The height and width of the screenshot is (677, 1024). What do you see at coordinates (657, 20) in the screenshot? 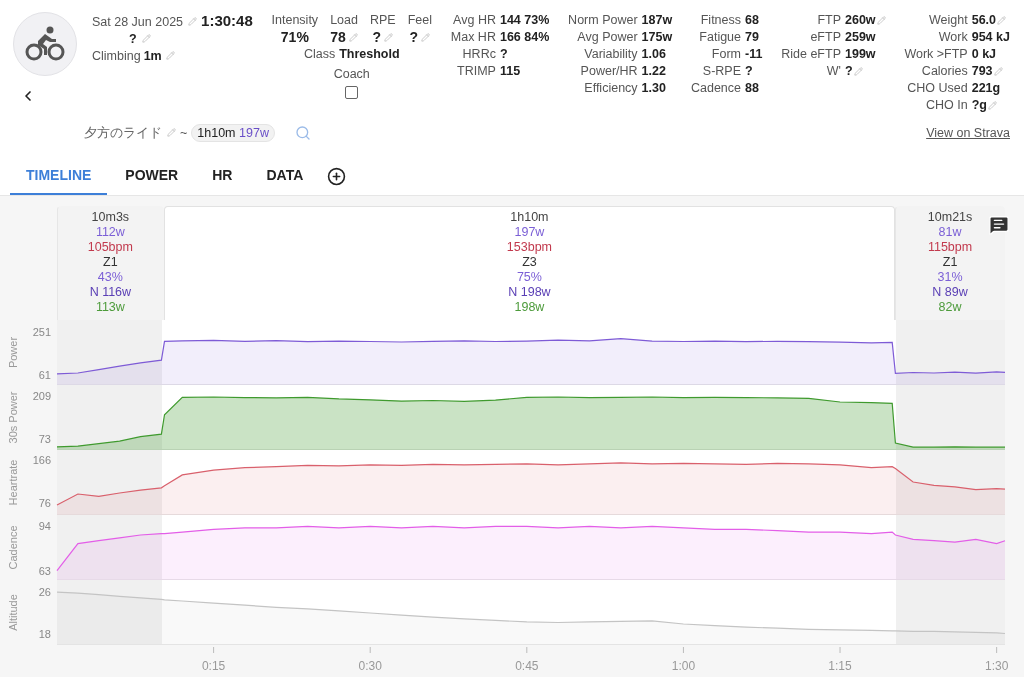
I see `stat-value: 187w` at bounding box center [657, 20].